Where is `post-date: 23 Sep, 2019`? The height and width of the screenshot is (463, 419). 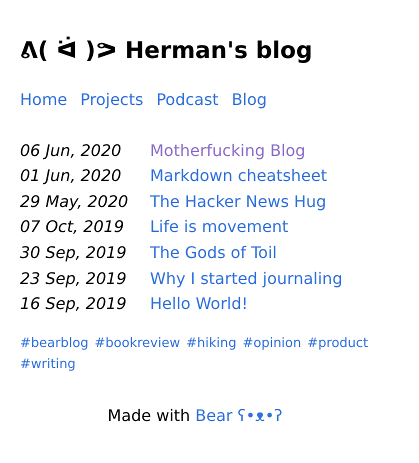 post-date: 23 Sep, 2019 is located at coordinates (74, 279).